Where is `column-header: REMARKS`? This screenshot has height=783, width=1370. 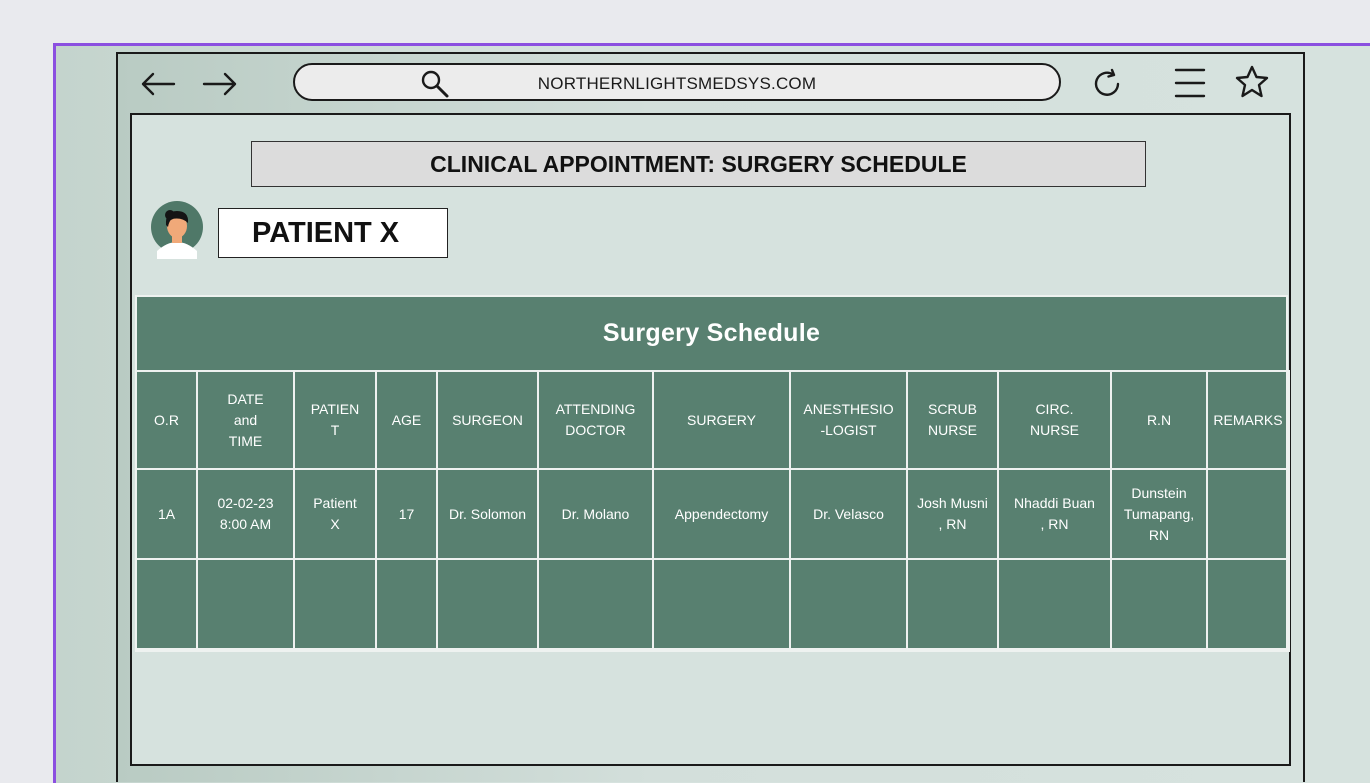 column-header: REMARKS is located at coordinates (1248, 420).